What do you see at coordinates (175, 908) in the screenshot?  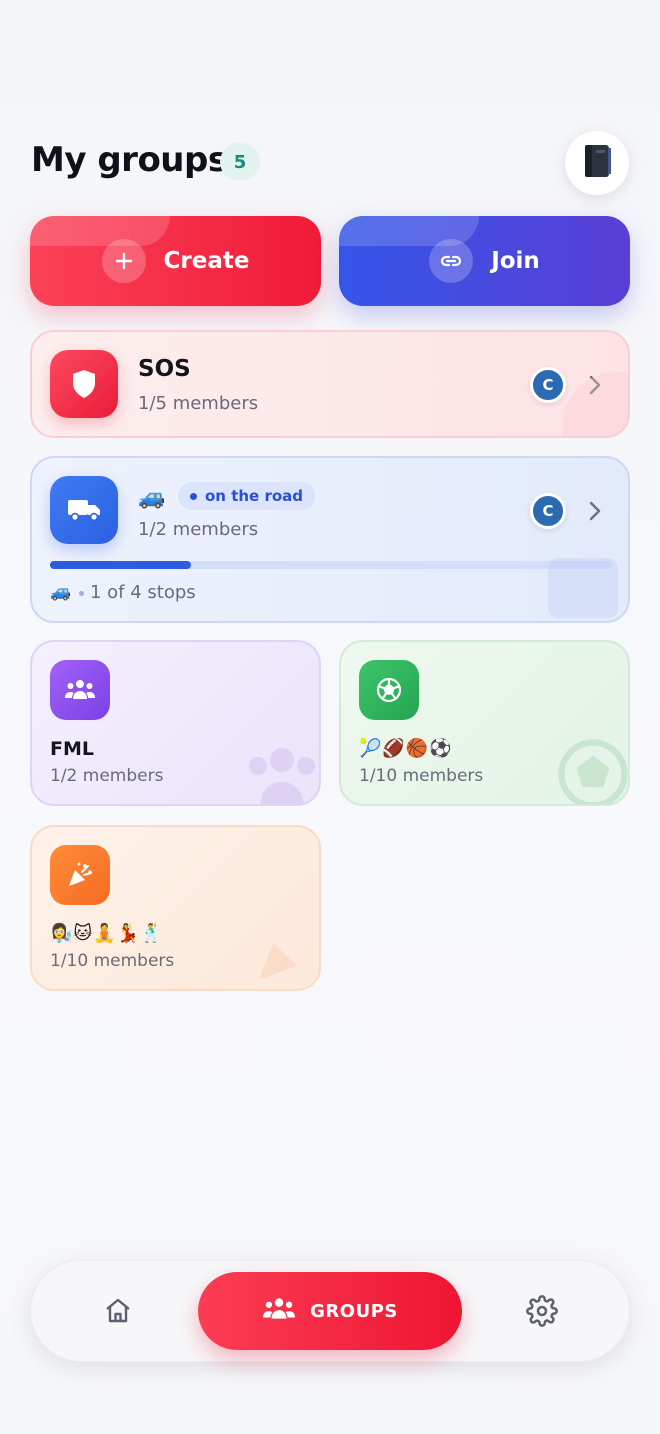 I see `group-card-party: 👩‍🔬🐱🧘💃🕺 1/10 members` at bounding box center [175, 908].